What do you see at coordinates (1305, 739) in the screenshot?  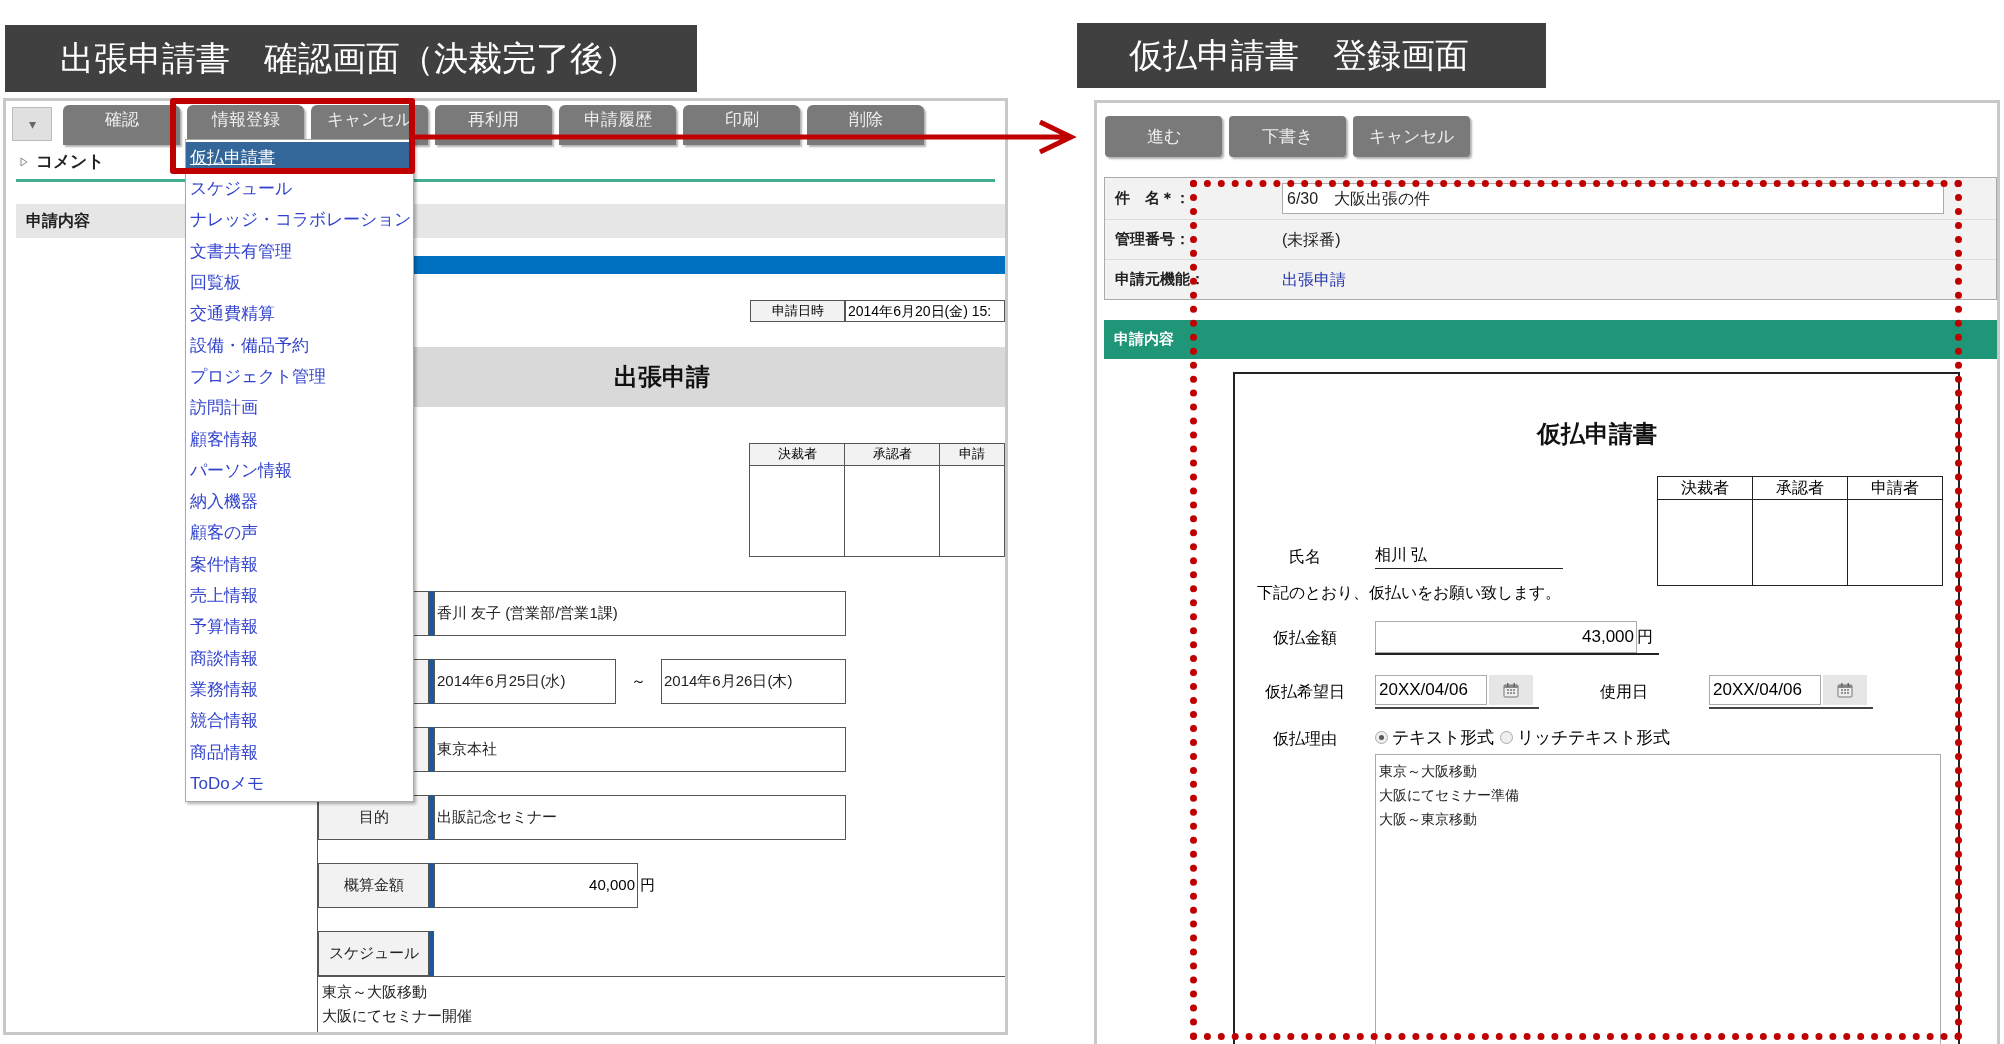 I see `field-label: 仮払理由` at bounding box center [1305, 739].